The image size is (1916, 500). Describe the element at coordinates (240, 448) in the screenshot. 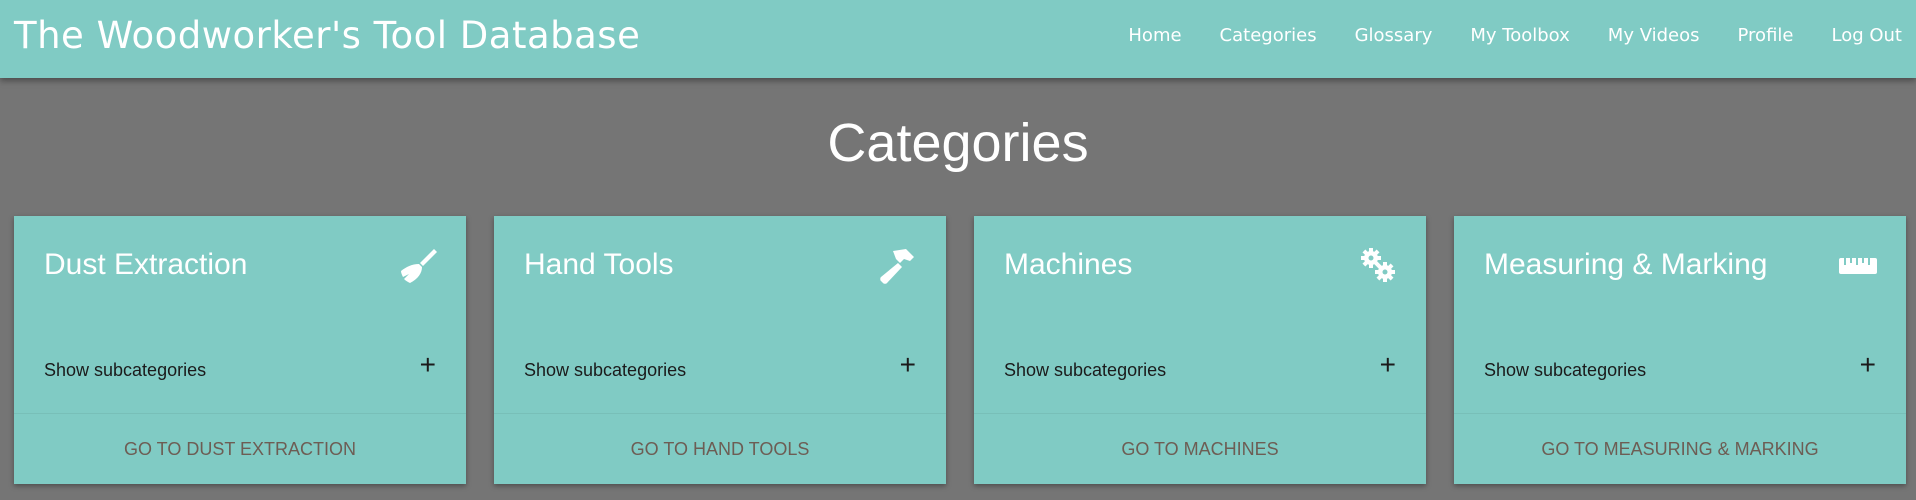

I see `go-to-category-link: GO TO DUST EXTRACTION` at that location.